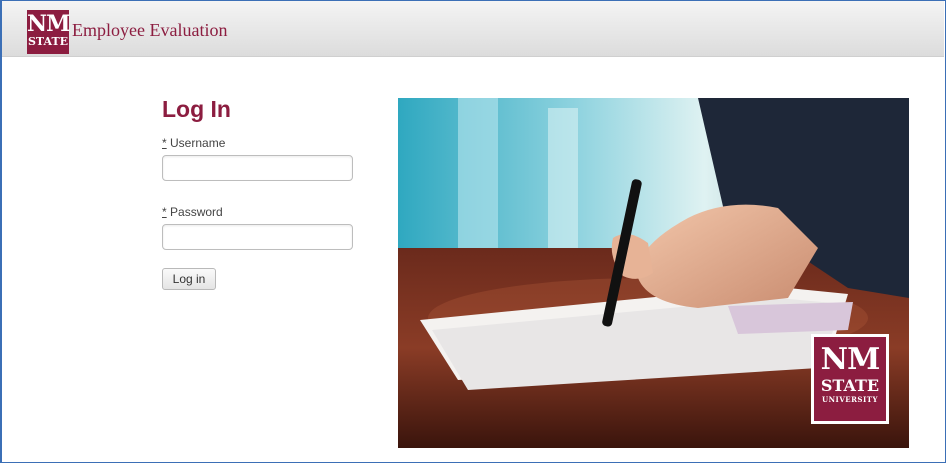 The height and width of the screenshot is (463, 946). I want to click on app-title: Employee Evaluation, so click(149, 30).